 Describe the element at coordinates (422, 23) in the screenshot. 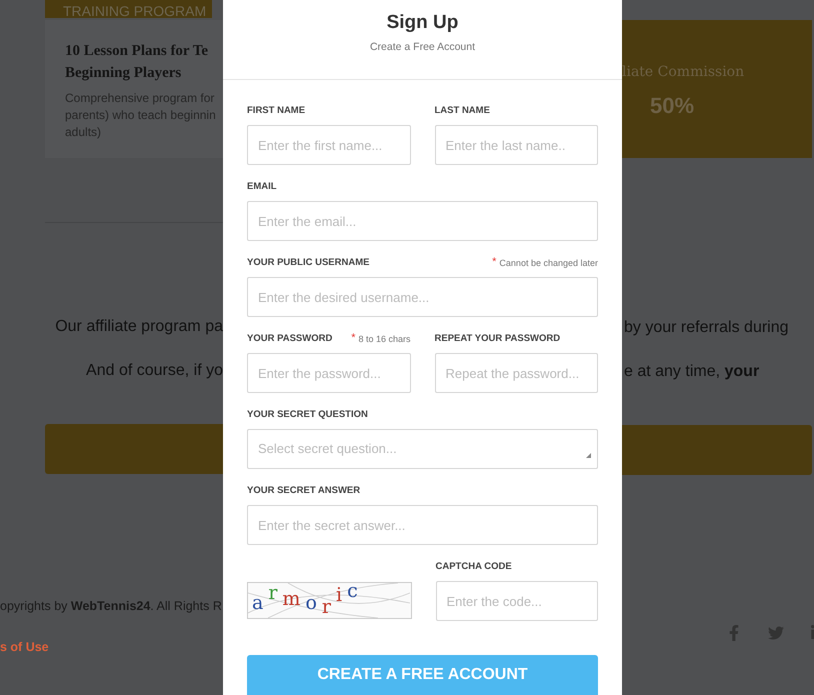

I see `modal-title: Sign Up` at that location.